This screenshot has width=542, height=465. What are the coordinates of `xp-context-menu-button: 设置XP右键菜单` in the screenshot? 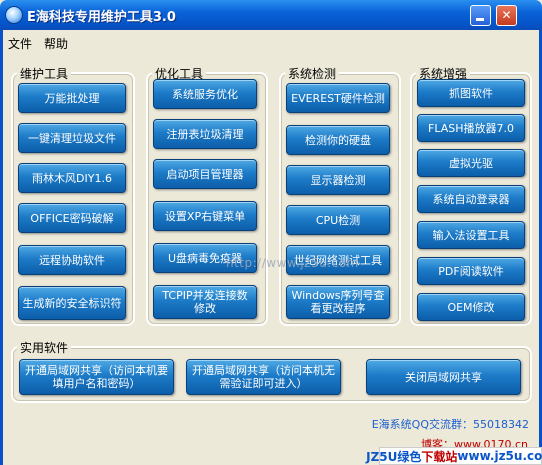 It's located at (205, 216).